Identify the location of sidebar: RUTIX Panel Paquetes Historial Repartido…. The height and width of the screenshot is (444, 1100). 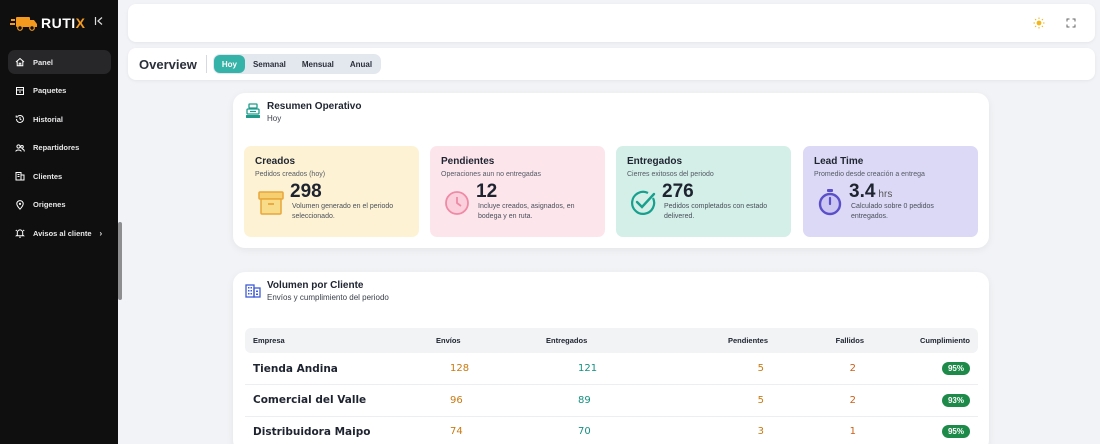
(59, 222).